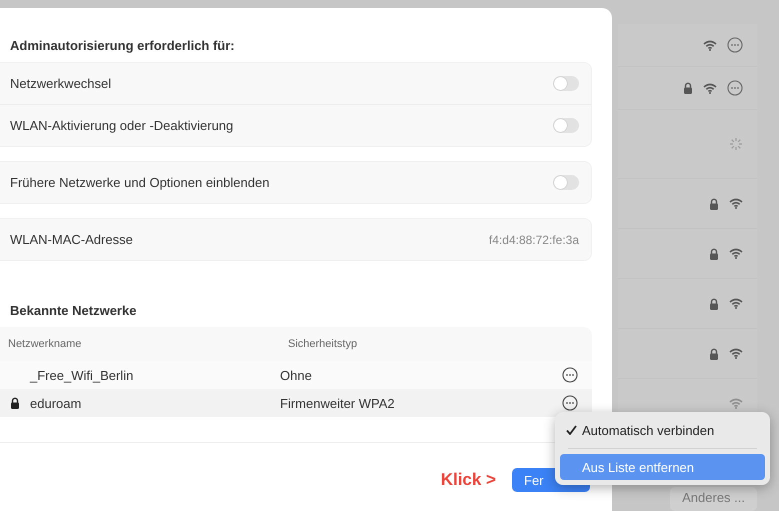  I want to click on network-name: eduroam, so click(56, 403).